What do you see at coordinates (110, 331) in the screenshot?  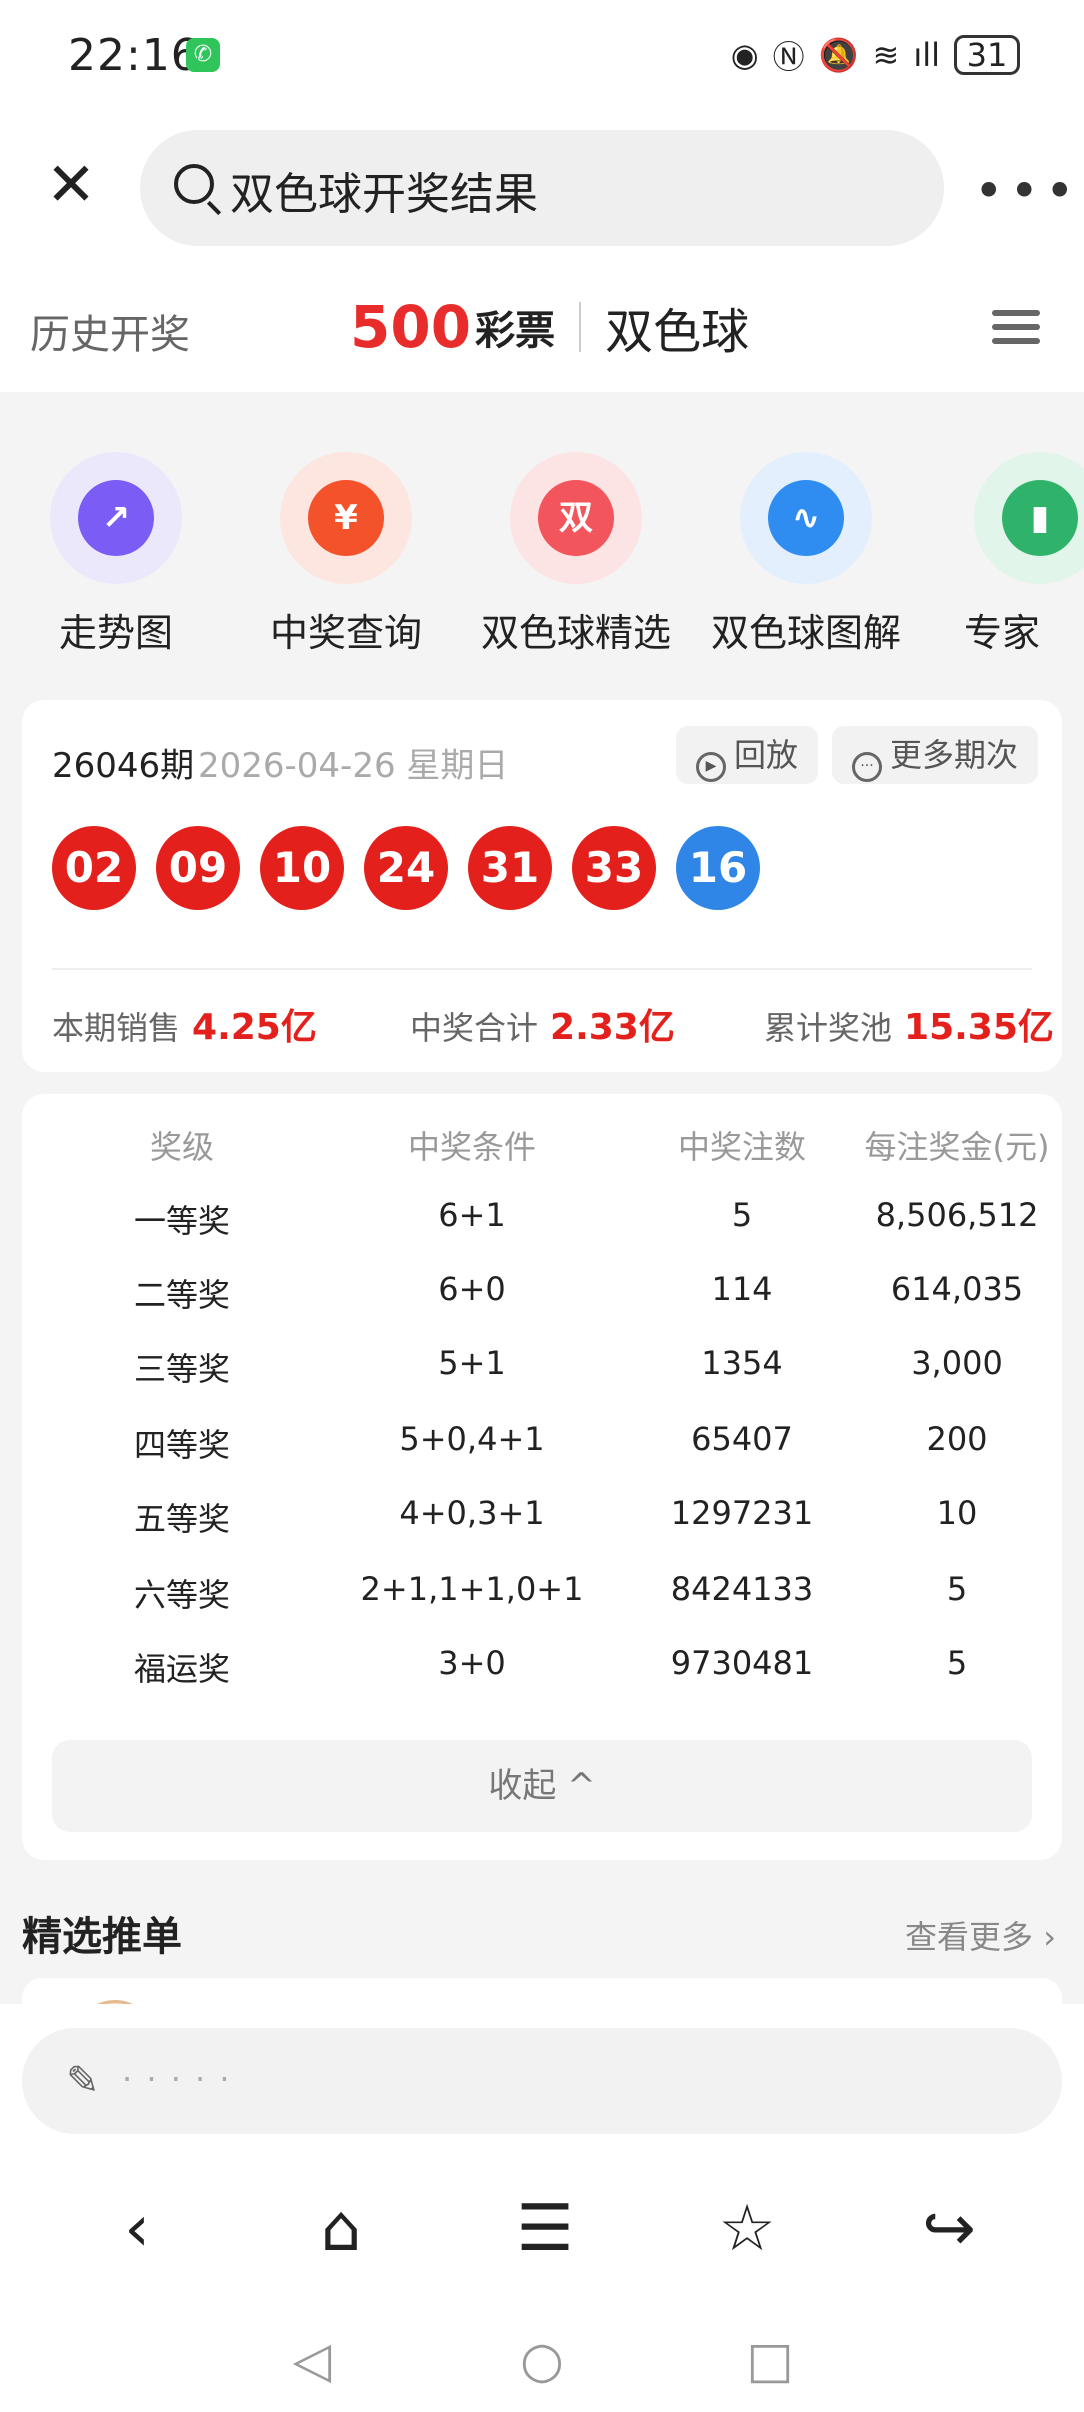 I see `history-link: 历史开奖` at bounding box center [110, 331].